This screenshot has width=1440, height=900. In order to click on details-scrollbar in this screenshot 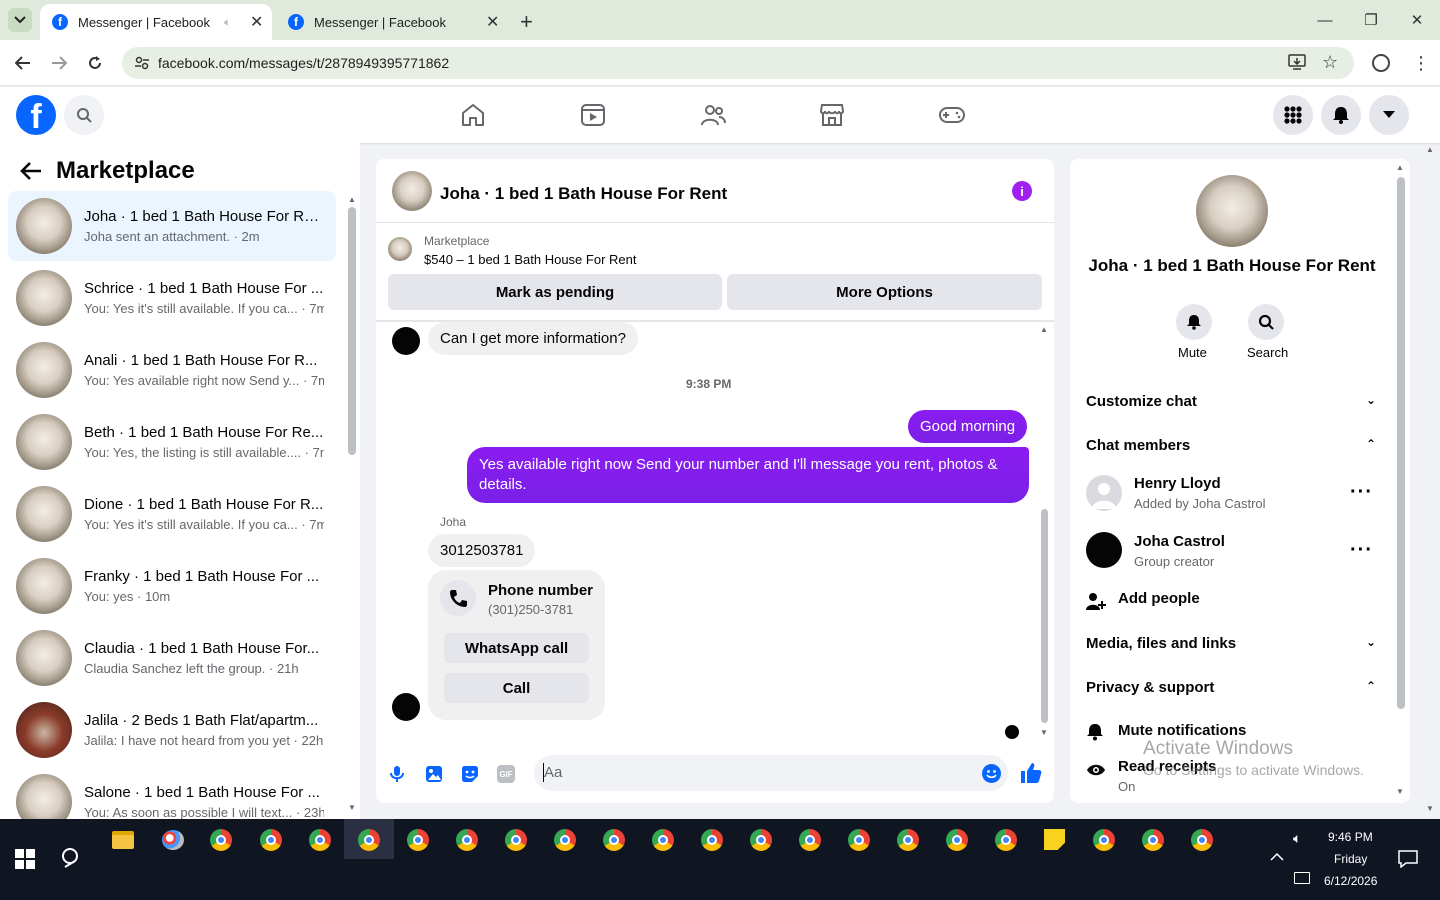, I will do `click(1401, 443)`.